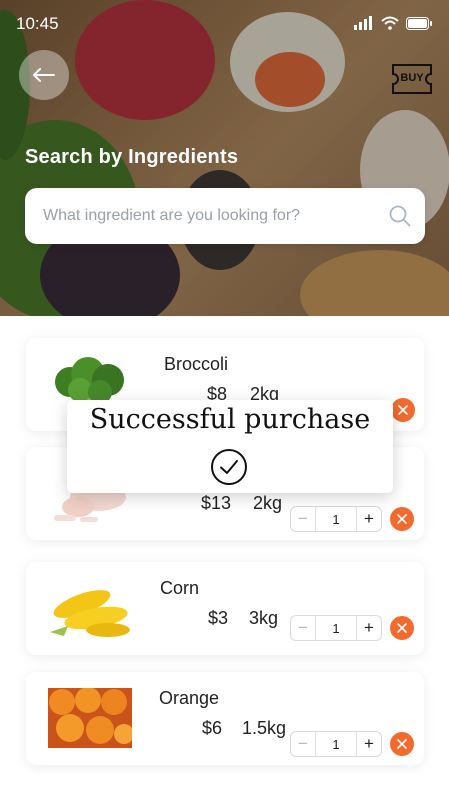 The image size is (449, 800). What do you see at coordinates (225, 718) in the screenshot?
I see `product-card-orange: Orange $6 1.5kg − 1 +` at bounding box center [225, 718].